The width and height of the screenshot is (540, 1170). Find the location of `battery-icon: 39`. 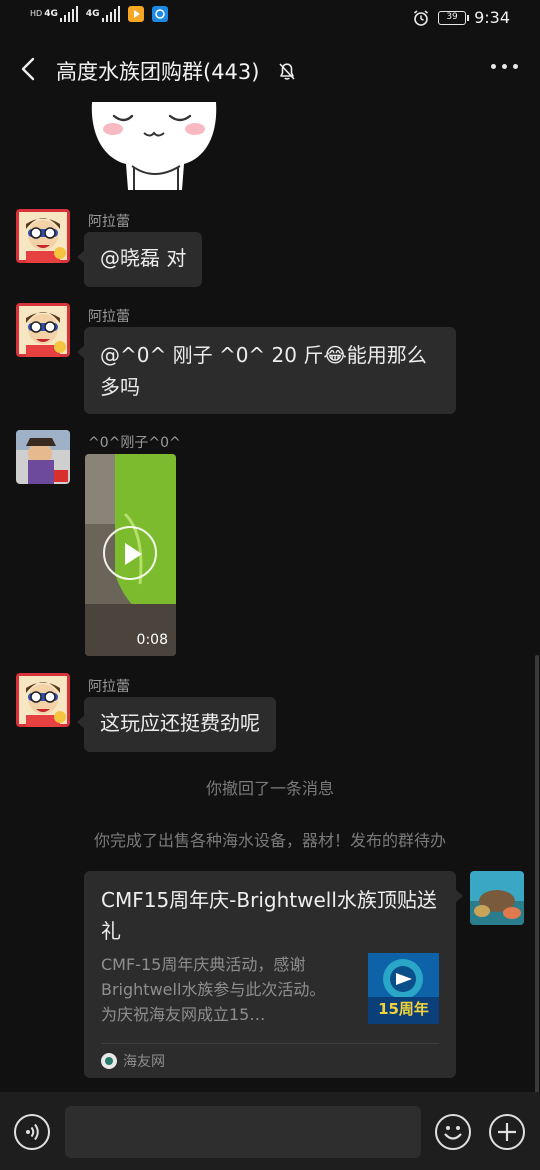

battery-icon: 39 is located at coordinates (454, 17).